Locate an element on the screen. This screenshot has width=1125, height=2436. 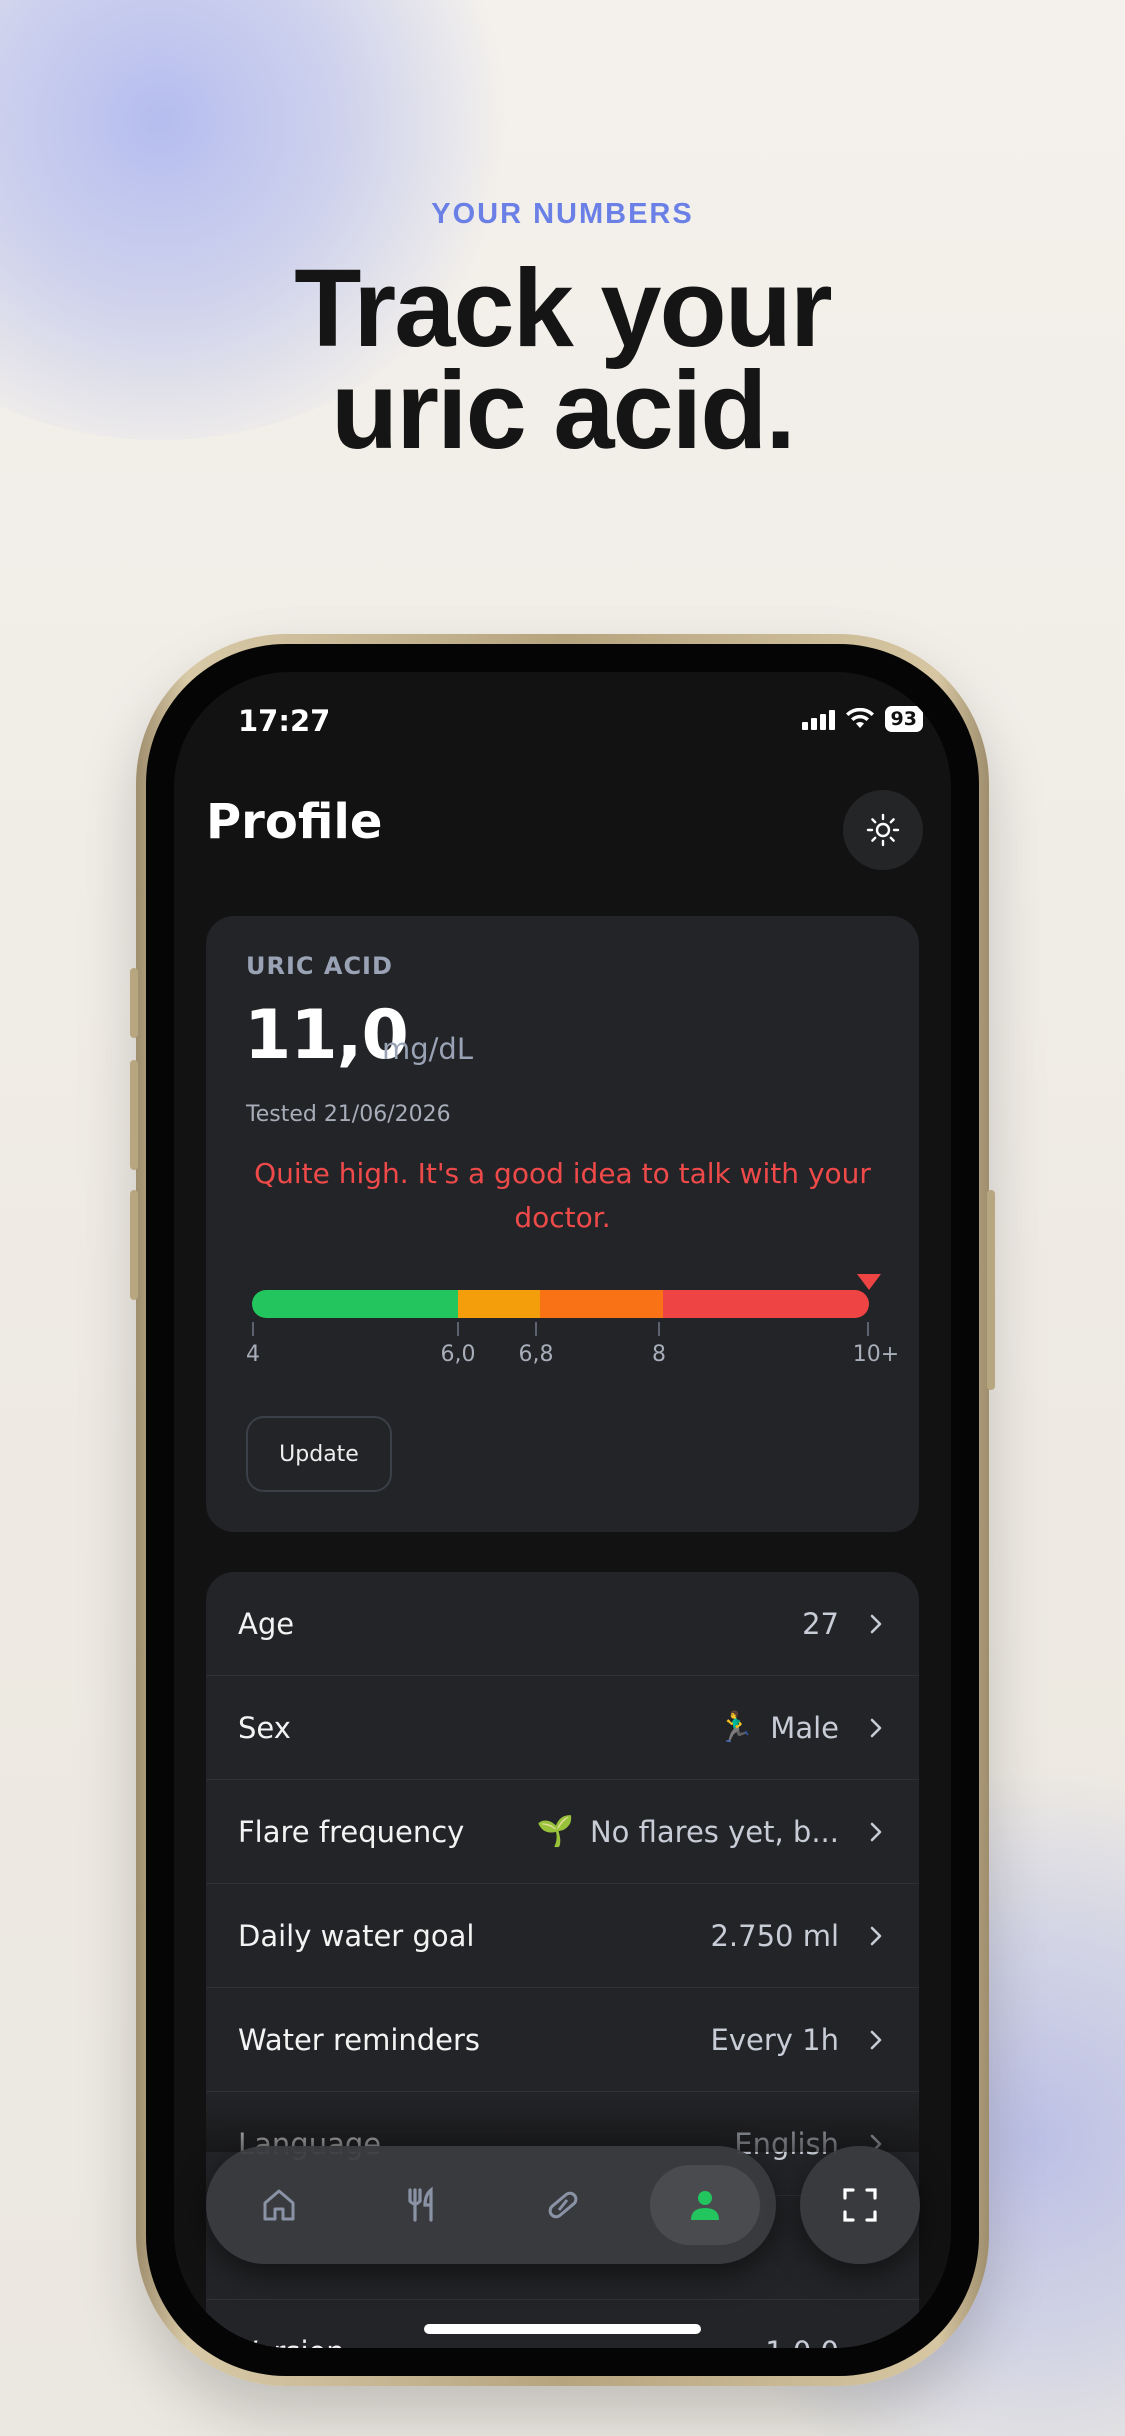
settings-row-value: Every 1h is located at coordinates (775, 2040).